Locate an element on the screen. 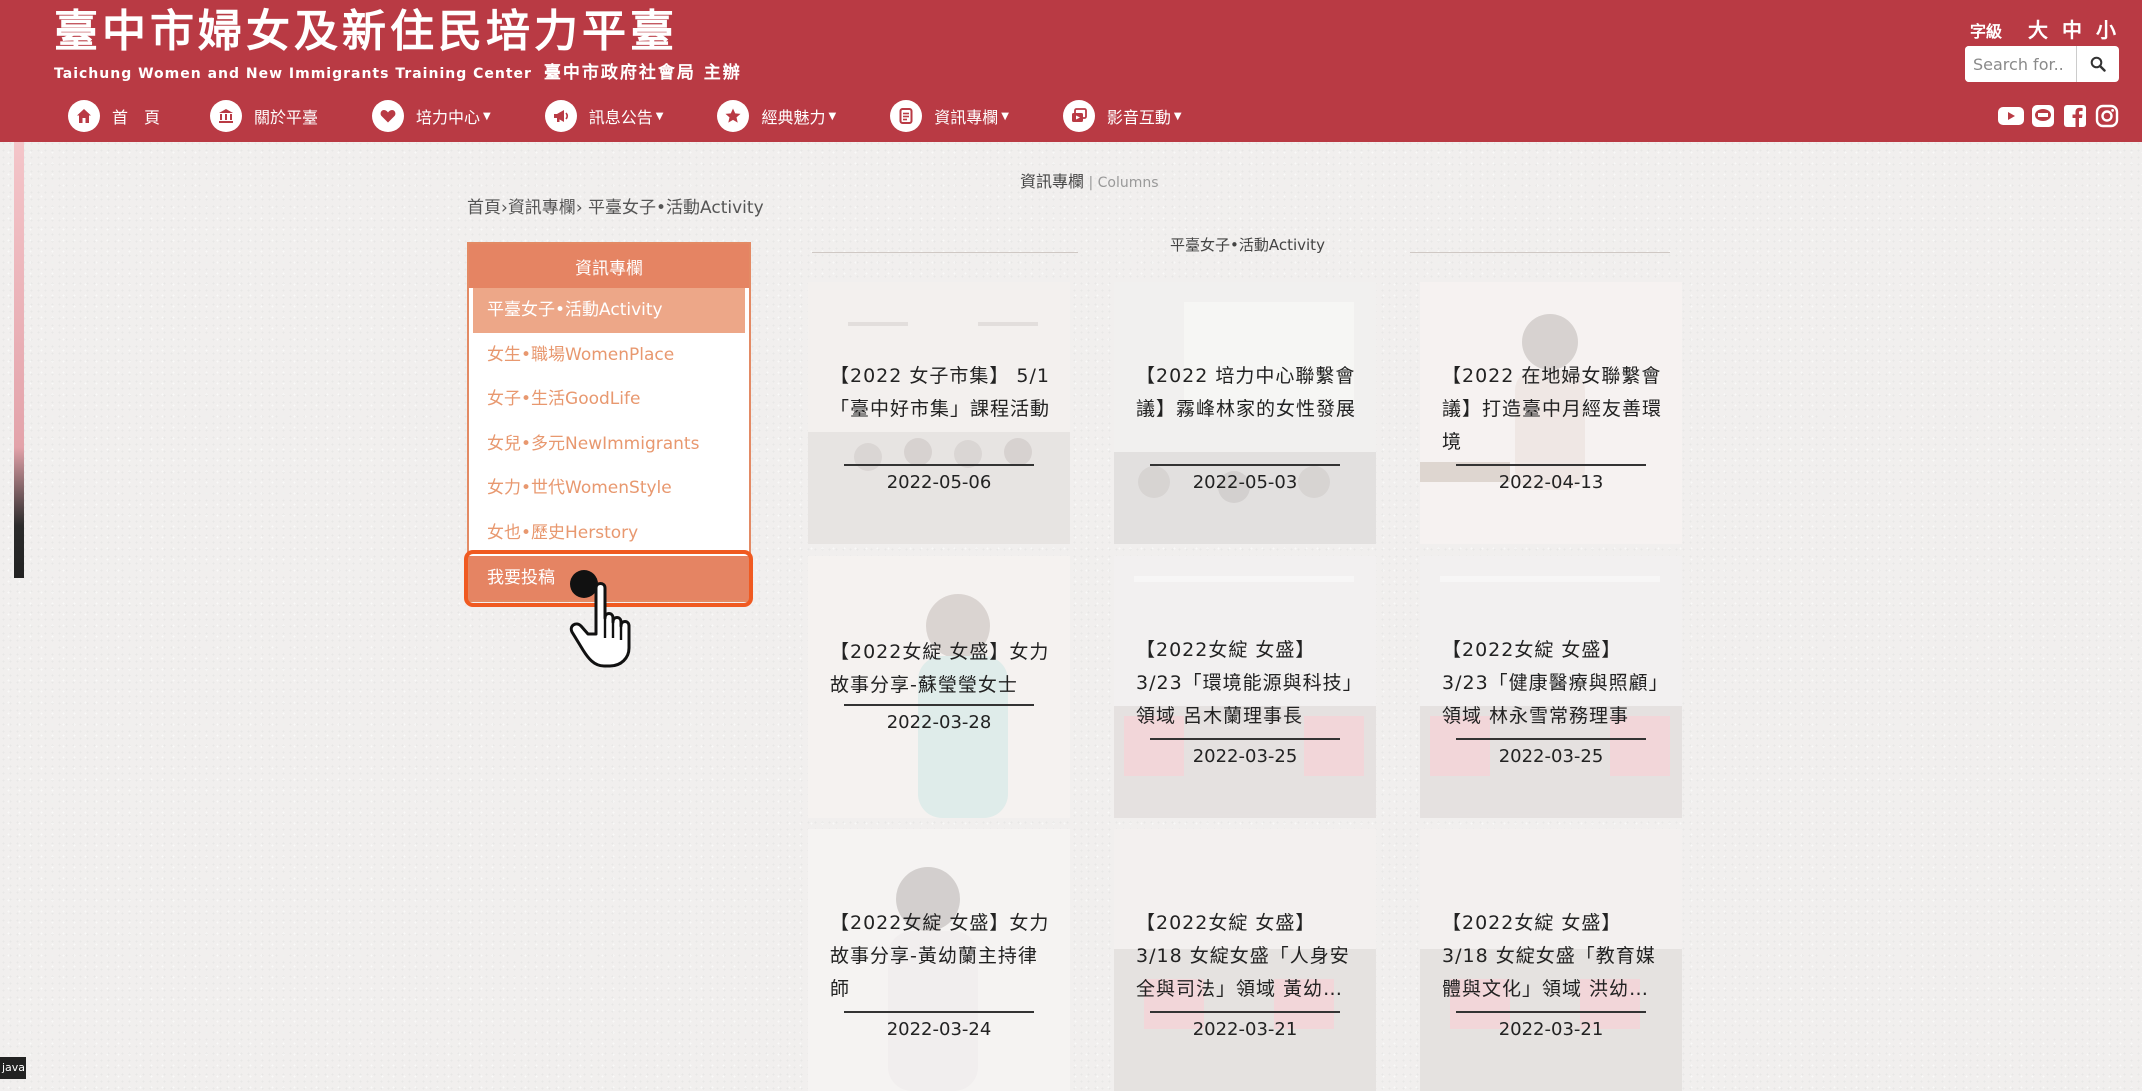 This screenshot has height=1091, width=2142. article-title: 【2022女綻 女盛】 3/23「環境能源與科技」領域 呂木蘭理事長 is located at coordinates (1245, 683).